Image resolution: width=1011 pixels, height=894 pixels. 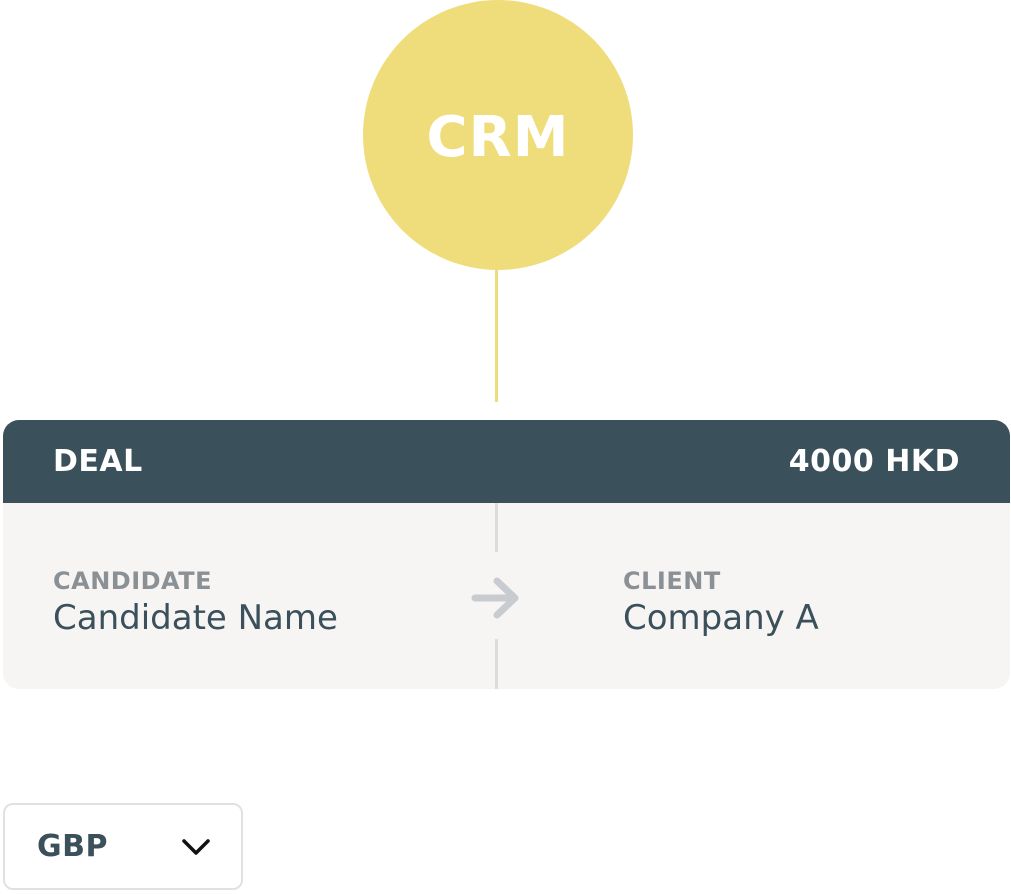 I want to click on deal-header: DEAL 4000 HKD, so click(x=506, y=461).